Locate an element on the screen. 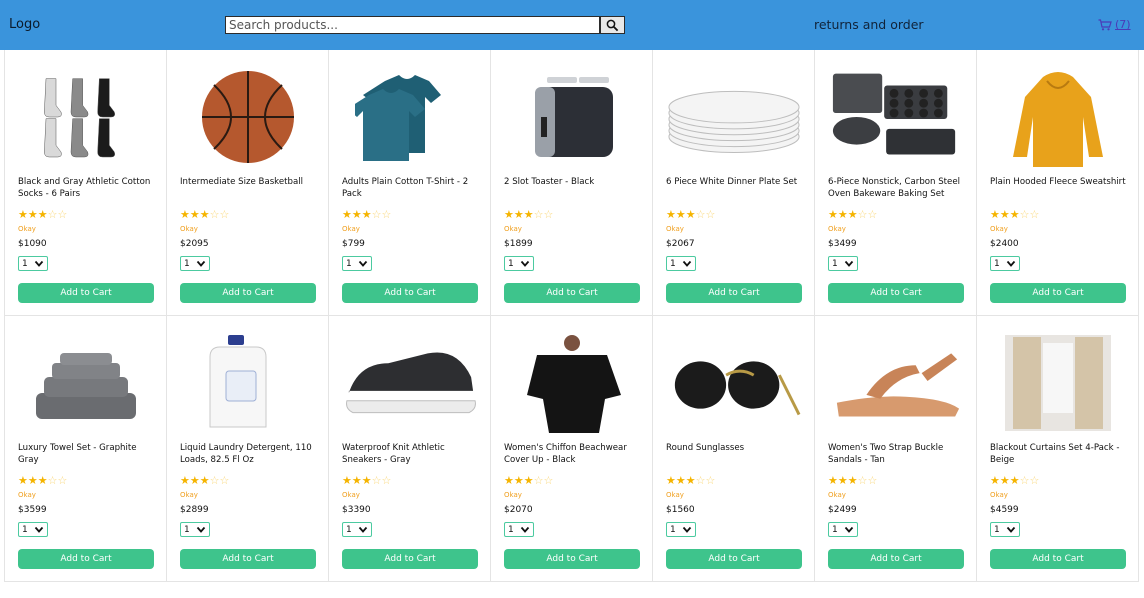  product-image-socks is located at coordinates (86, 117).